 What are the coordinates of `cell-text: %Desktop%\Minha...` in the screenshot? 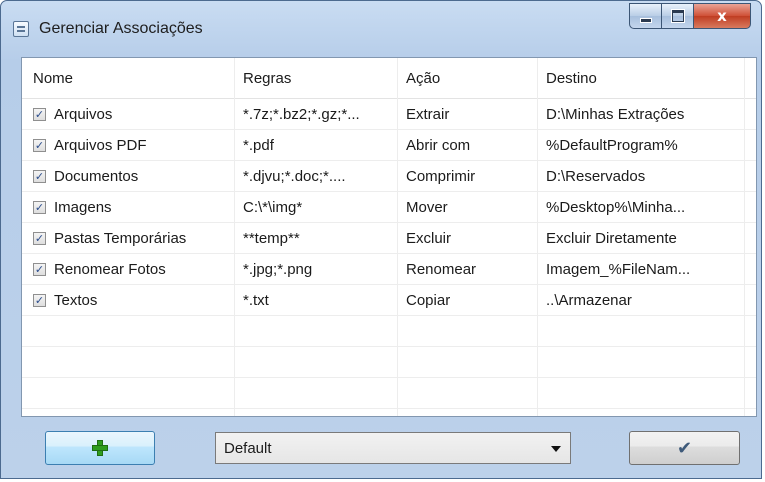 It's located at (616, 207).